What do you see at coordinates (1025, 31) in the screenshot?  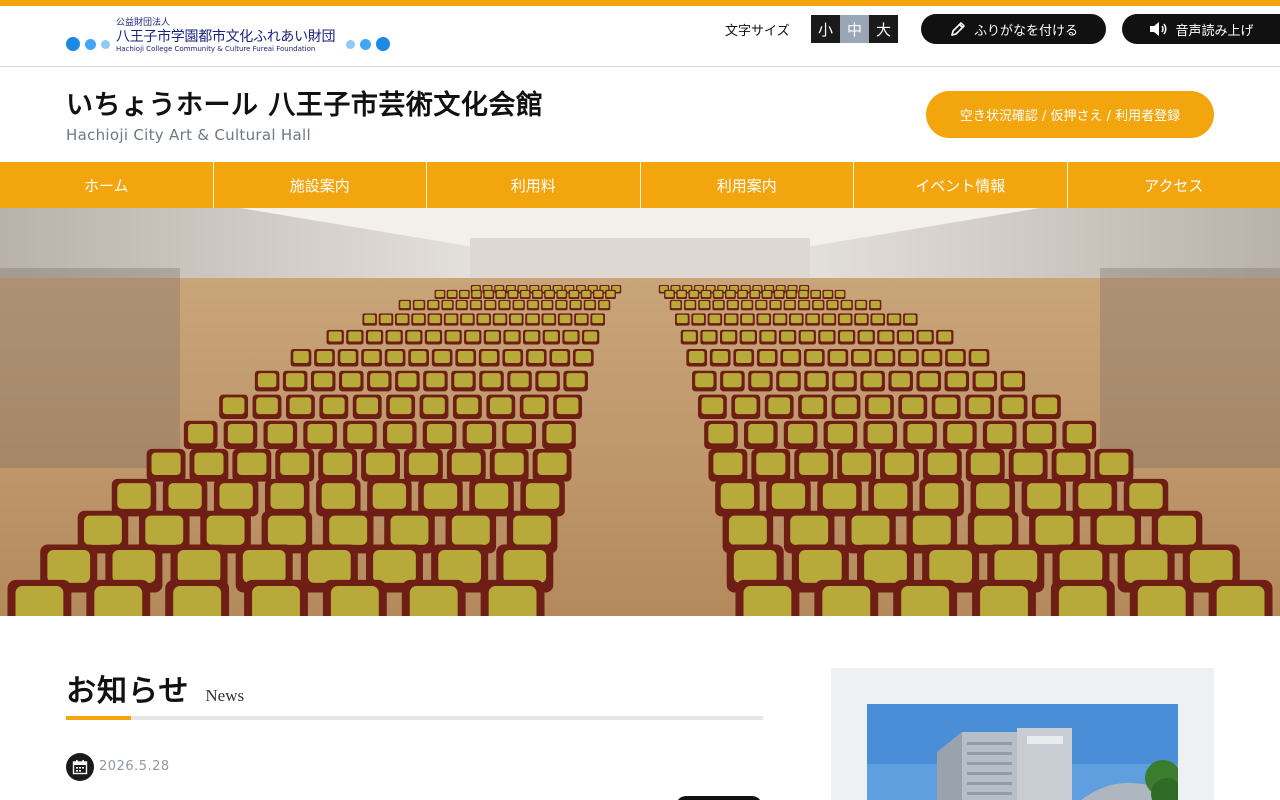 I see `furigana-label: ふりがなを付ける` at bounding box center [1025, 31].